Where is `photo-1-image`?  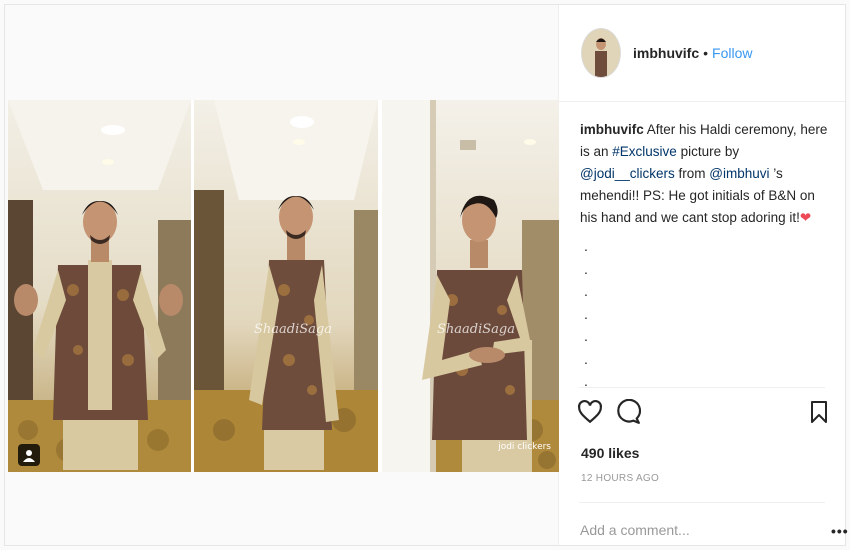
photo-1-image is located at coordinates (99, 286).